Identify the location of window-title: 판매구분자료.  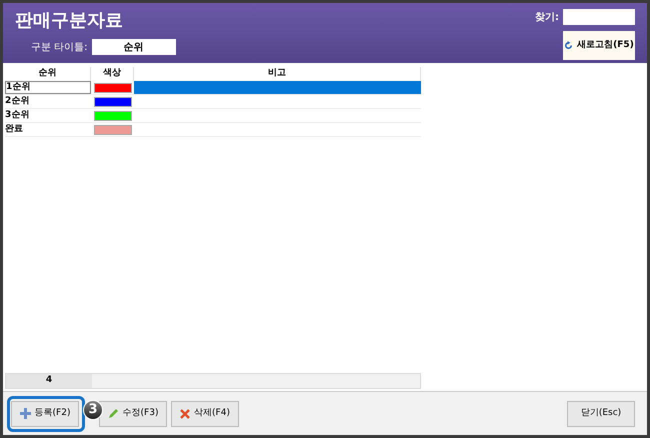
(69, 21).